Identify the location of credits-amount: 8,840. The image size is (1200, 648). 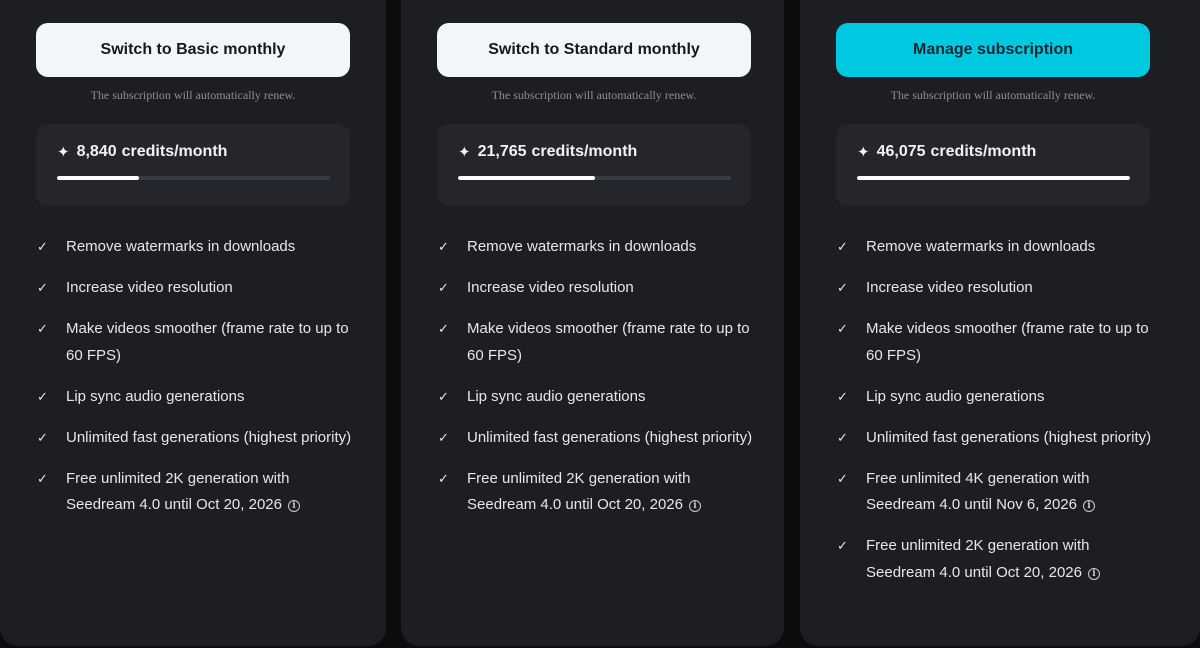
(96, 151).